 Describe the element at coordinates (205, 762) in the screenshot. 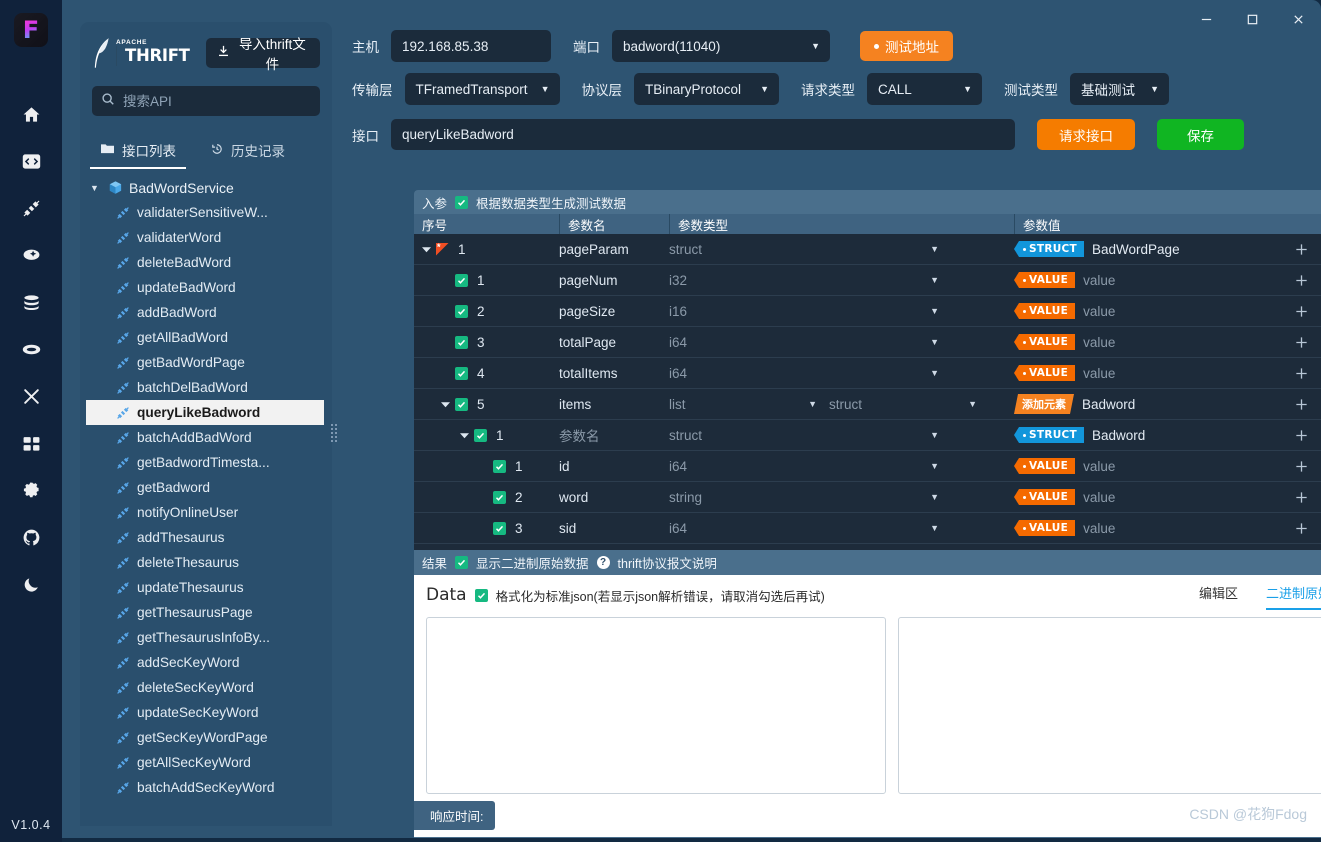

I see `tree-item: getAllSecKeyWord` at that location.